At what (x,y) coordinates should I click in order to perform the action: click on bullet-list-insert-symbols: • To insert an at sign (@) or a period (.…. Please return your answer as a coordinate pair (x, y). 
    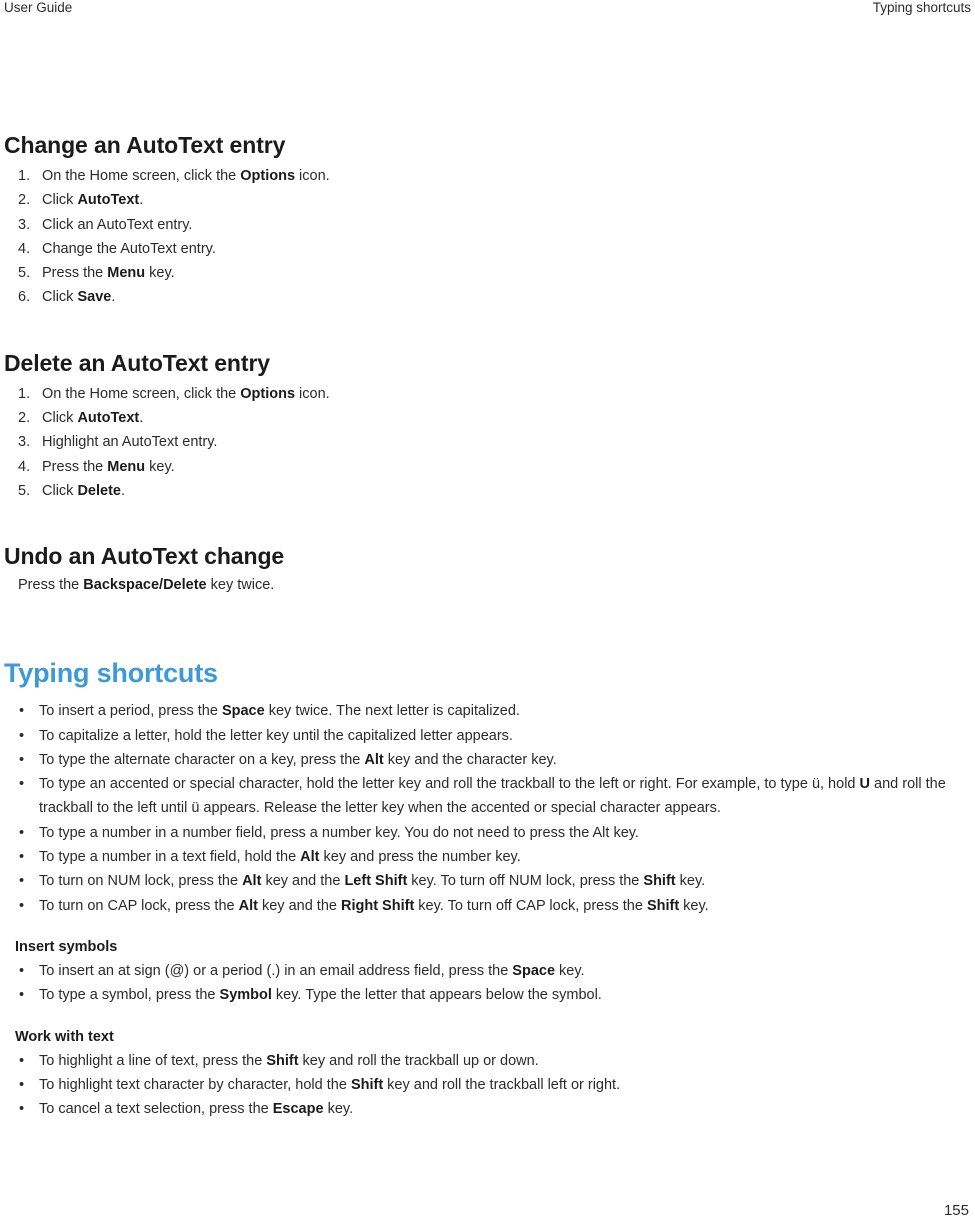
    Looking at the image, I should click on (486, 983).